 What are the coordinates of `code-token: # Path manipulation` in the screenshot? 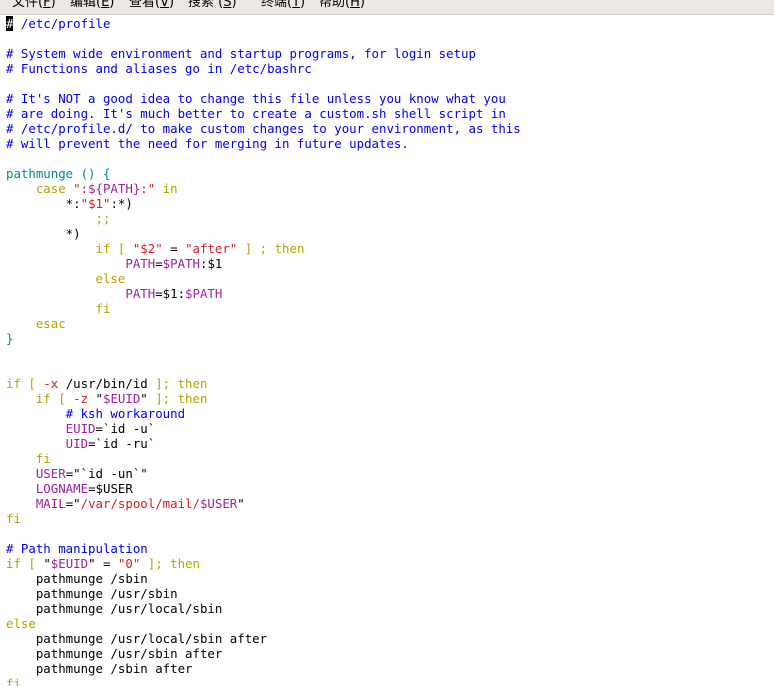 It's located at (77, 548).